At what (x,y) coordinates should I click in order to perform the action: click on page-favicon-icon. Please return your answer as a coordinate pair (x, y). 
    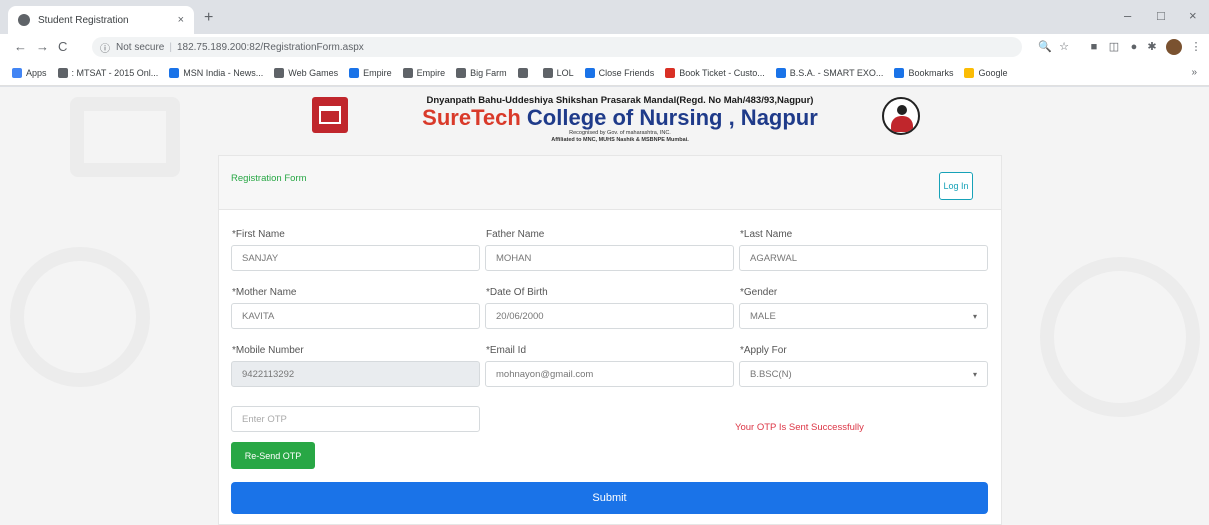
    Looking at the image, I should click on (24, 20).